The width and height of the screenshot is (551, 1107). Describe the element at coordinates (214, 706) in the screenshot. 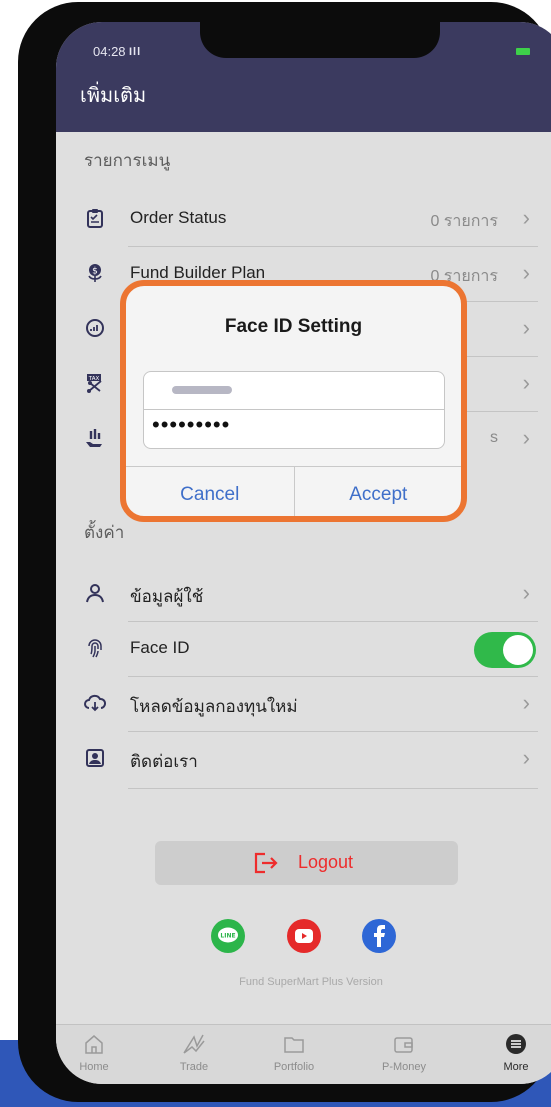

I see `settings-item-label: โหลดข้อมูลกองทุนใหม่` at that location.